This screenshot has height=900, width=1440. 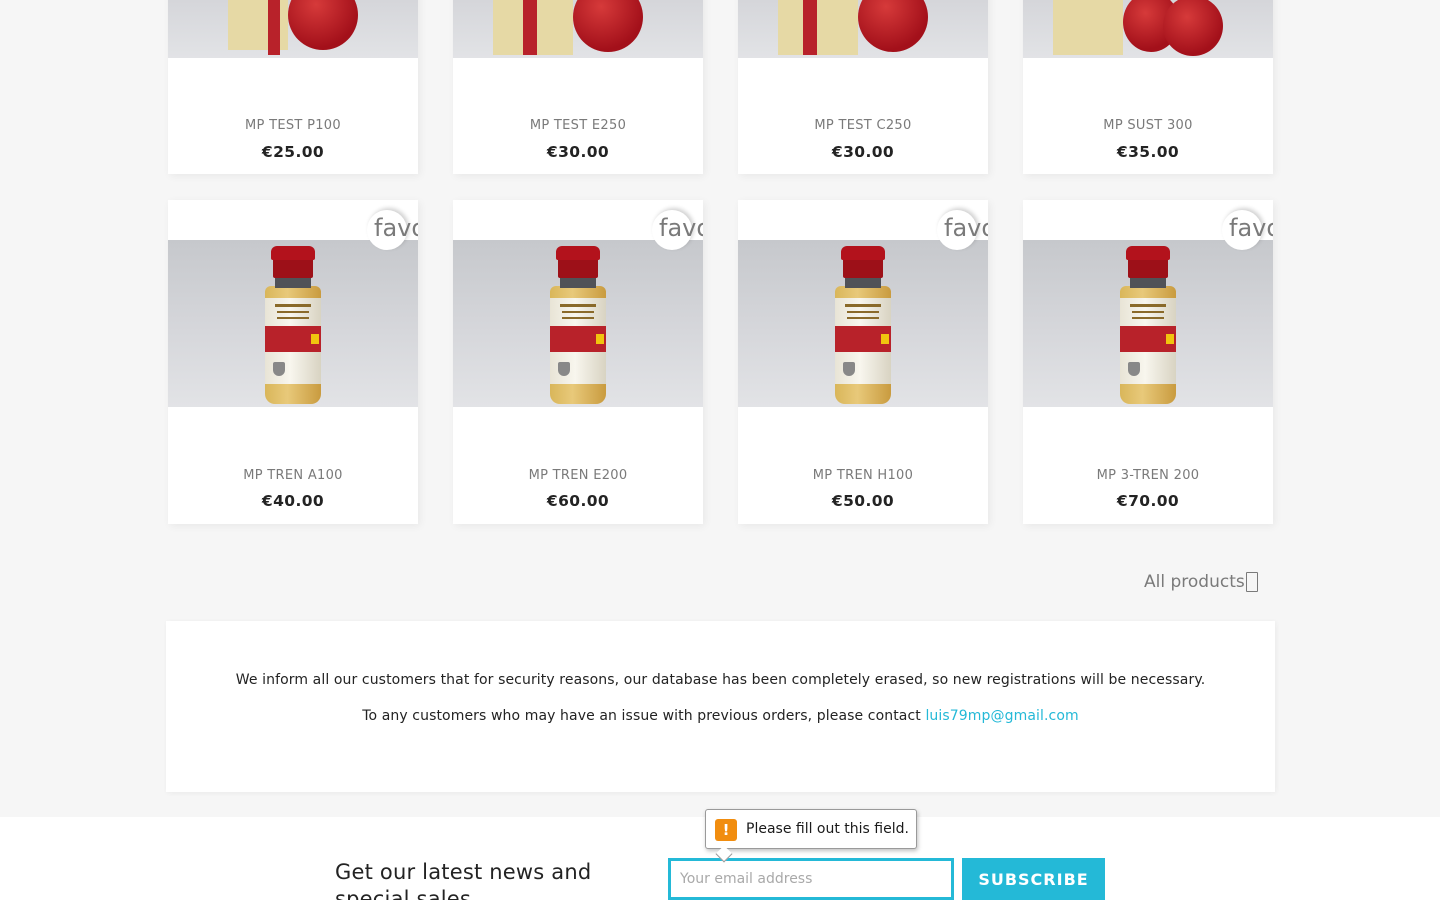 What do you see at coordinates (1148, 475) in the screenshot?
I see `product-name: MP 3-TREN 200` at bounding box center [1148, 475].